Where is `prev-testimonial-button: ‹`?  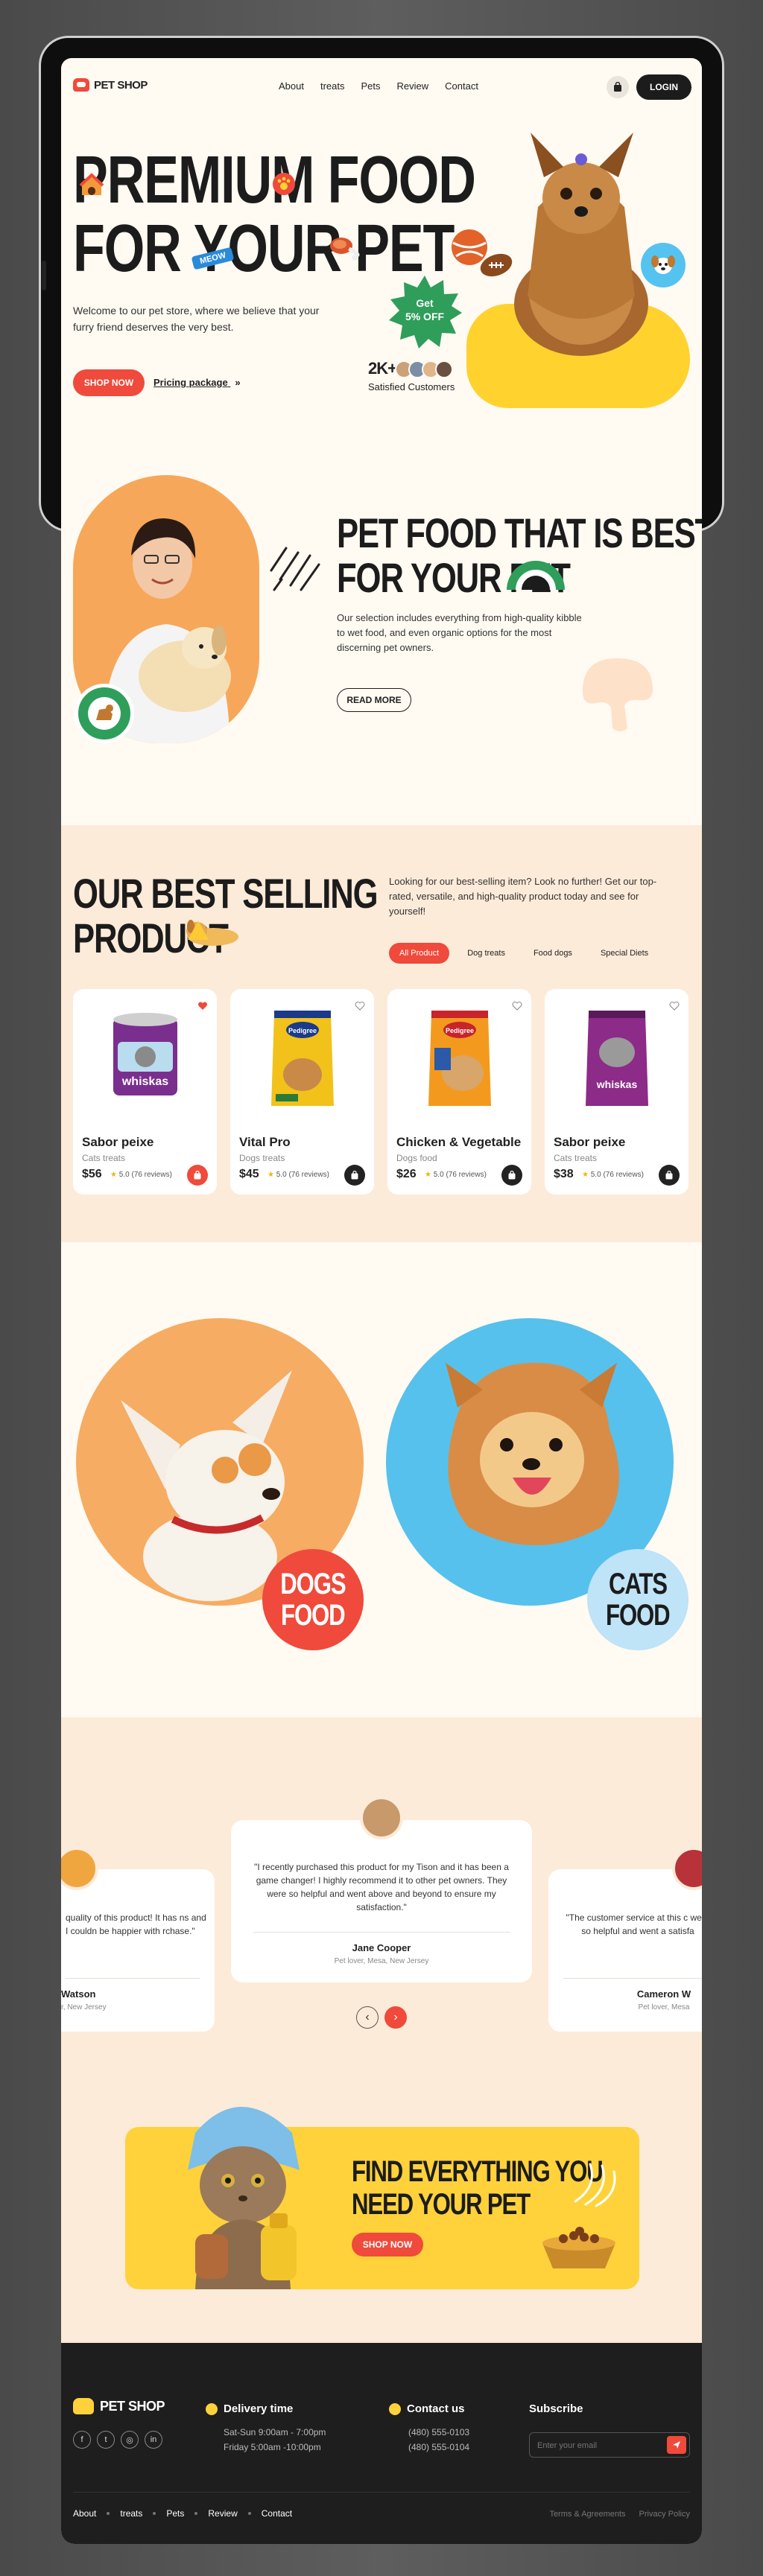
prev-testimonial-button: ‹ is located at coordinates (367, 2017).